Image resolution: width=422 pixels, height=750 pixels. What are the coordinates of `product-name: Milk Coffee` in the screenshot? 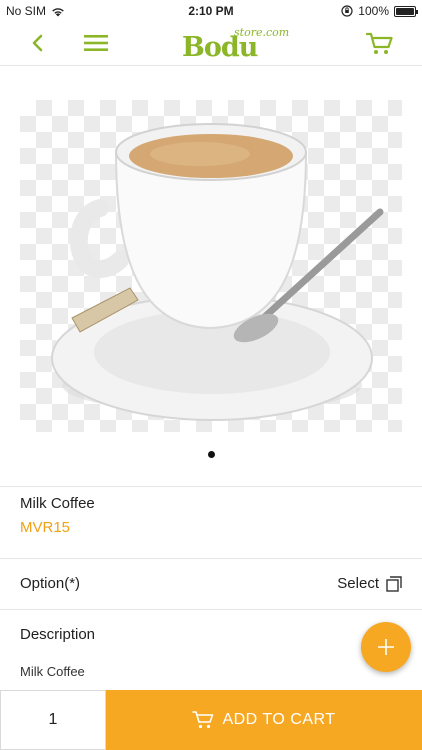 It's located at (57, 503).